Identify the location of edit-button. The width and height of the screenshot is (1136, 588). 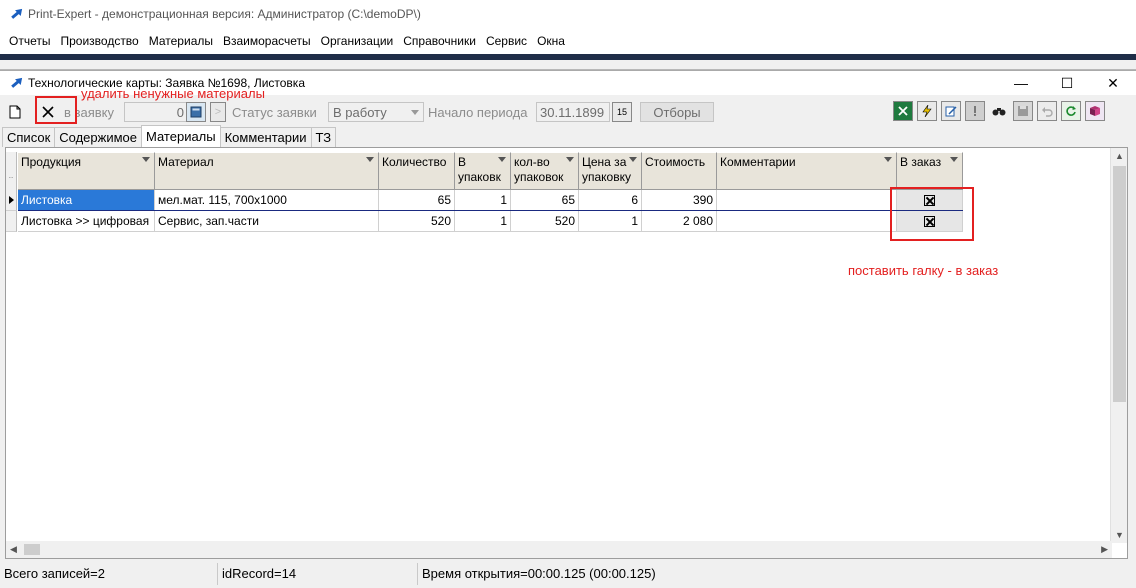
(951, 111).